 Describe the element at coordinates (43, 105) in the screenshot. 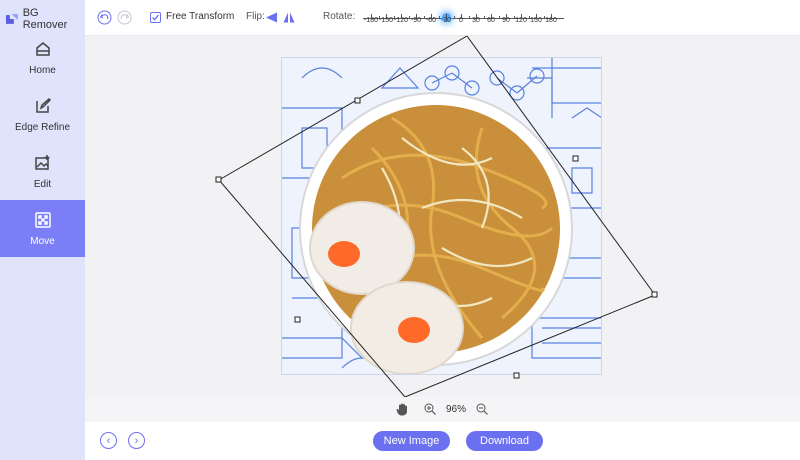

I see `edge-refine-icon` at that location.